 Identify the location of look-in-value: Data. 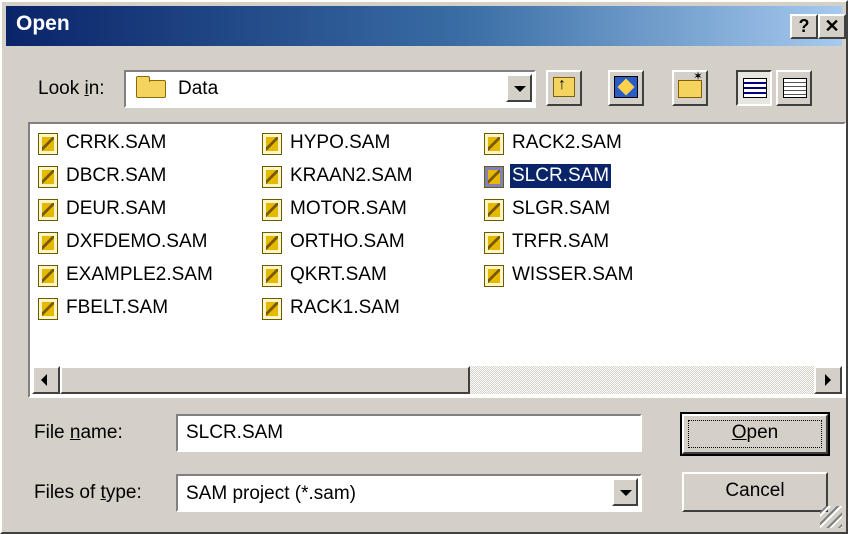
(198, 88).